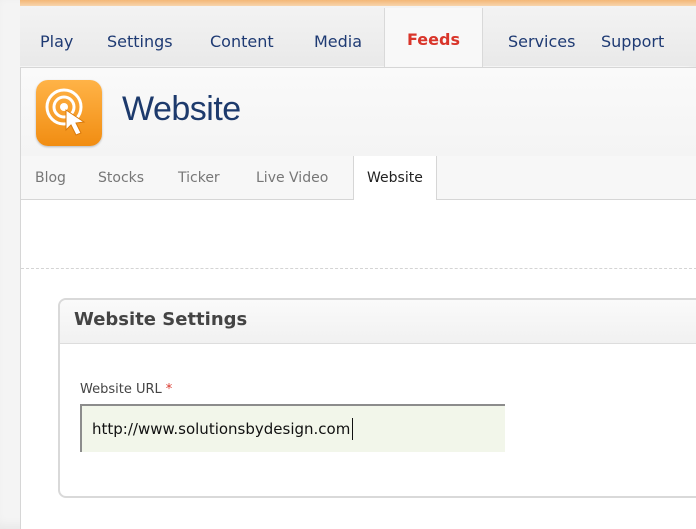 This screenshot has height=529, width=696. I want to click on website-url-label: Website URL *, so click(126, 389).